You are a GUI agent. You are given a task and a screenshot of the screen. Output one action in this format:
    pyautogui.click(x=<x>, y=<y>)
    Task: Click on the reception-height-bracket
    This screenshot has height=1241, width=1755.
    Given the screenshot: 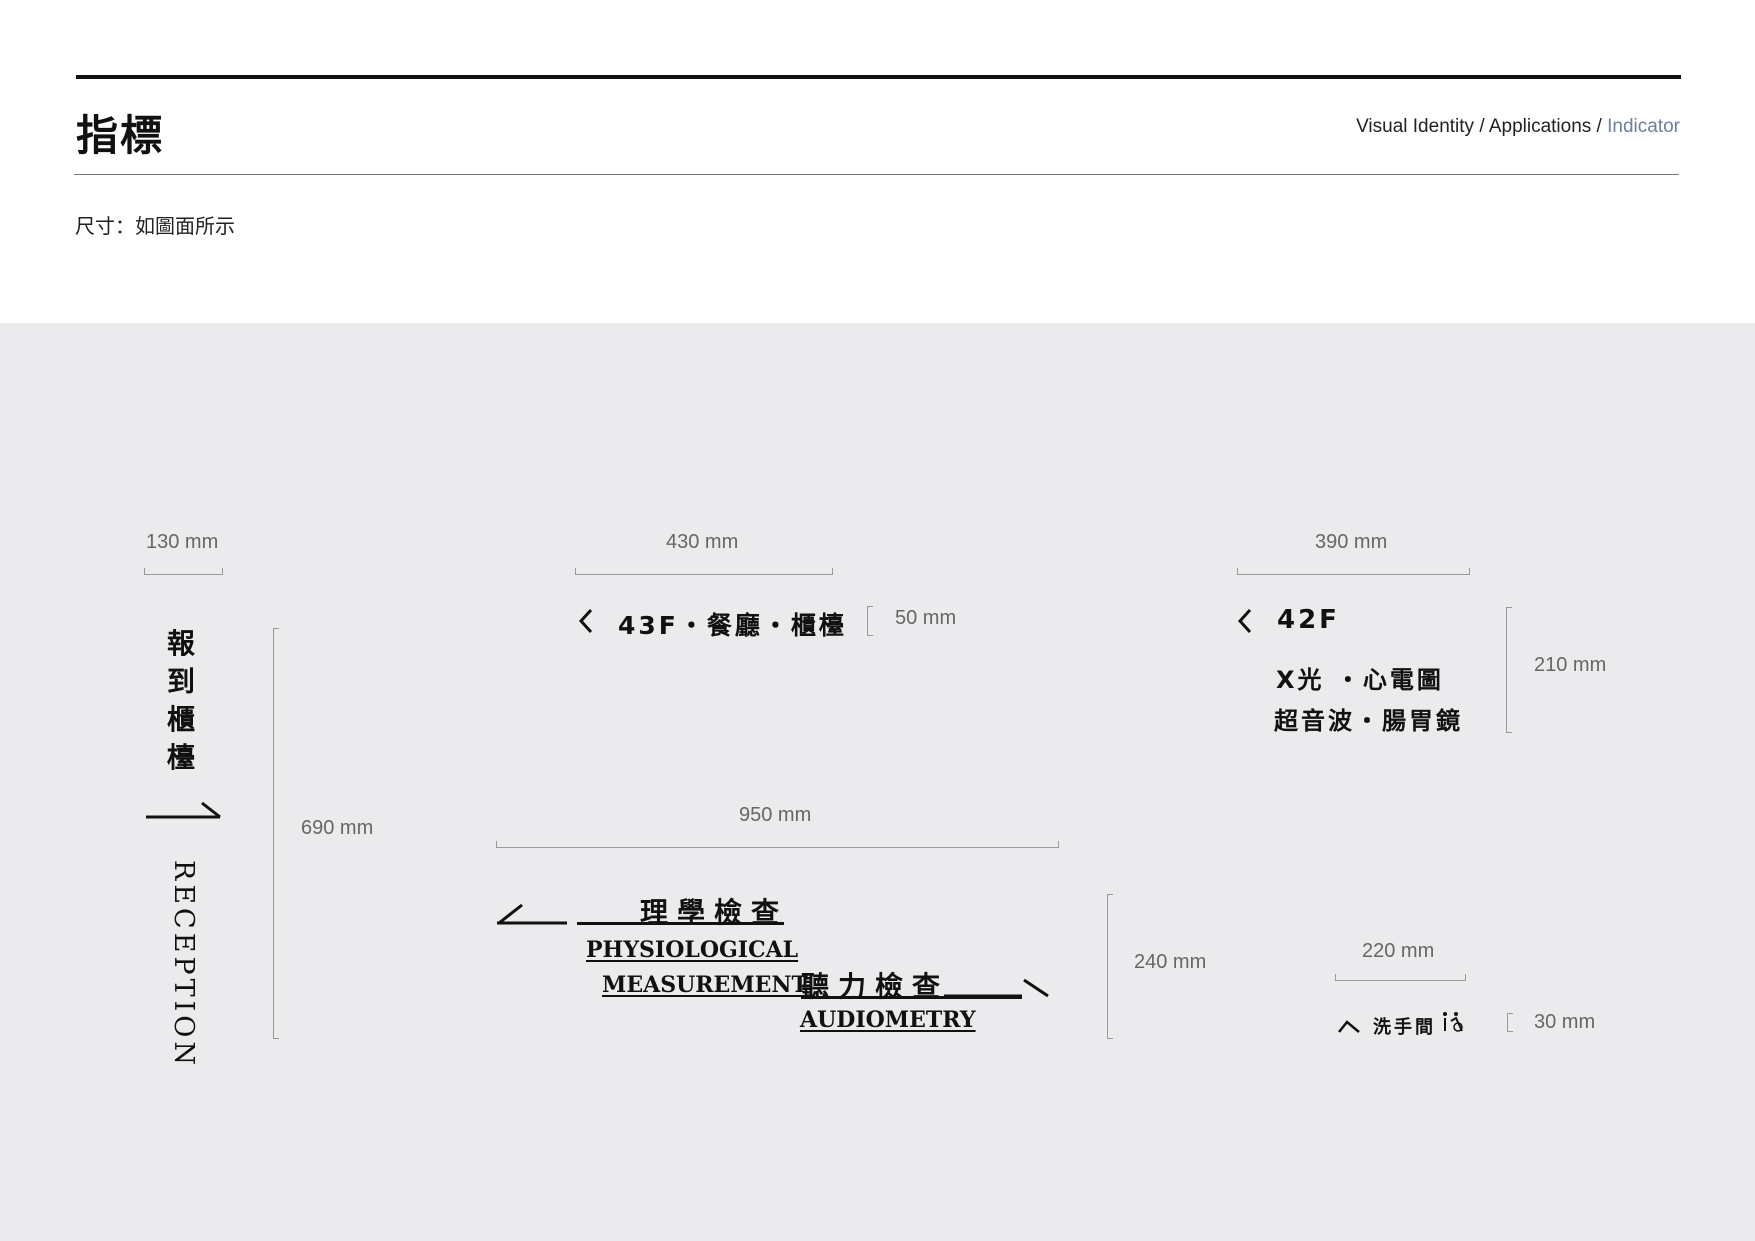 What is the action you would take?
    pyautogui.click(x=276, y=833)
    